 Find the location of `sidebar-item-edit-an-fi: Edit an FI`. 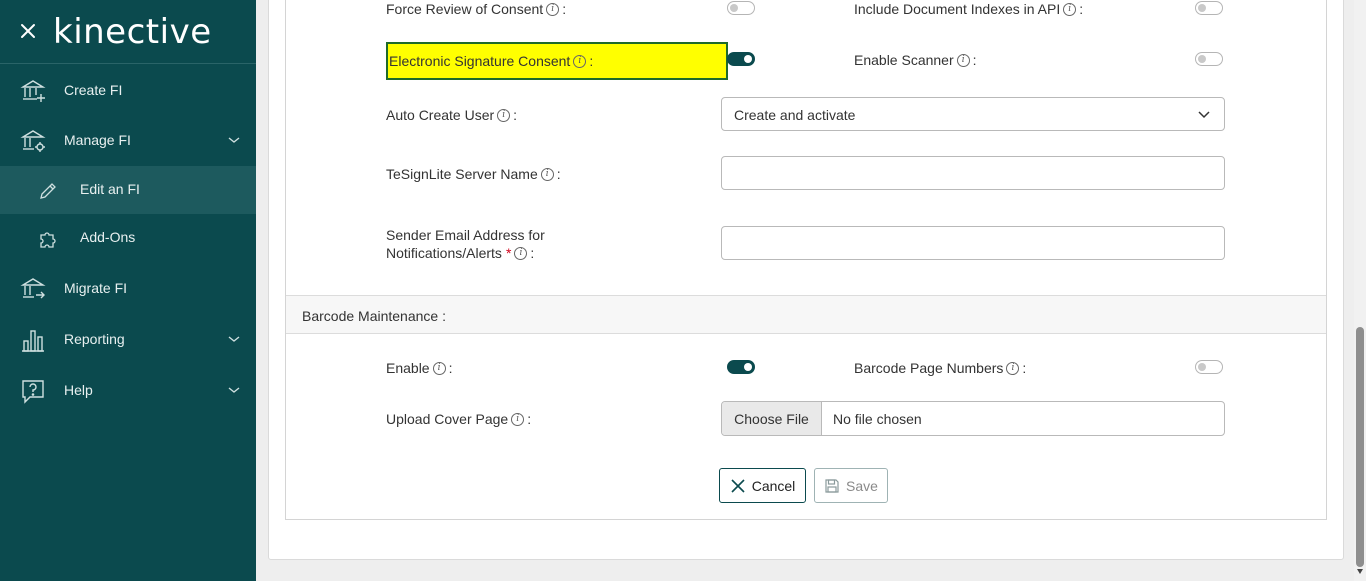

sidebar-item-edit-an-fi: Edit an FI is located at coordinates (128, 190).